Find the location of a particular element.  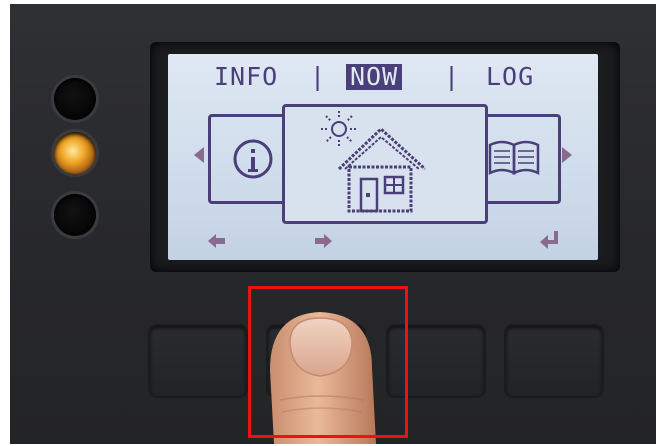

log-card is located at coordinates (521, 159).